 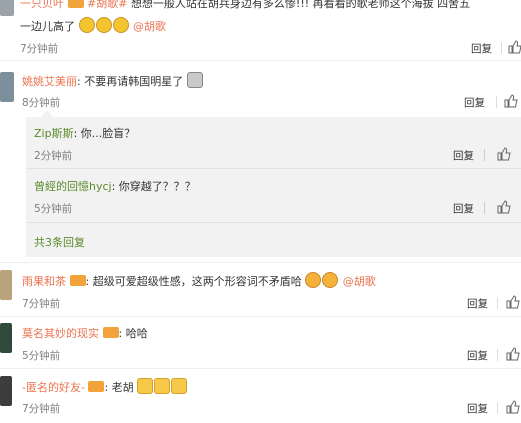 What do you see at coordinates (53, 156) in the screenshot?
I see `timestamp: 2分钟前` at bounding box center [53, 156].